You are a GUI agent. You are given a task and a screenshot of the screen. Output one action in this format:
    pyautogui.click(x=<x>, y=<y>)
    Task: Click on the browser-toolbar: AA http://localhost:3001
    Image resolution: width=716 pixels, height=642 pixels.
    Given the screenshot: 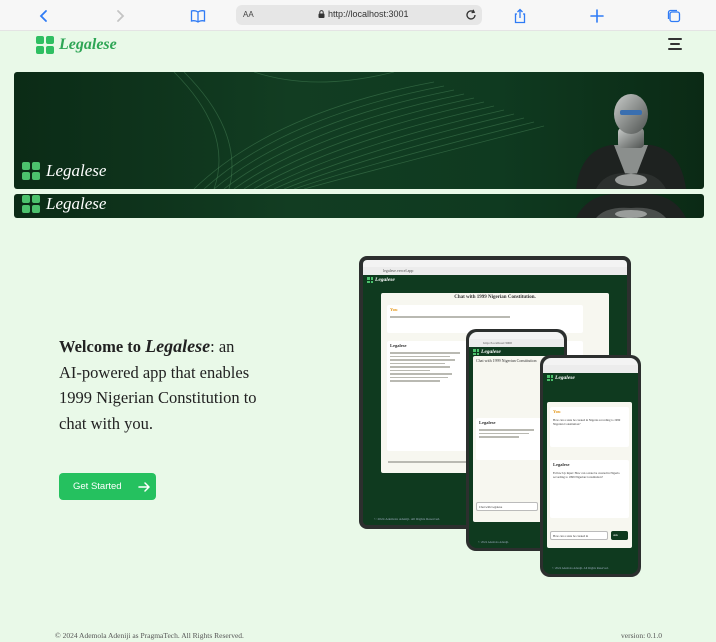 What is the action you would take?
    pyautogui.click(x=358, y=15)
    